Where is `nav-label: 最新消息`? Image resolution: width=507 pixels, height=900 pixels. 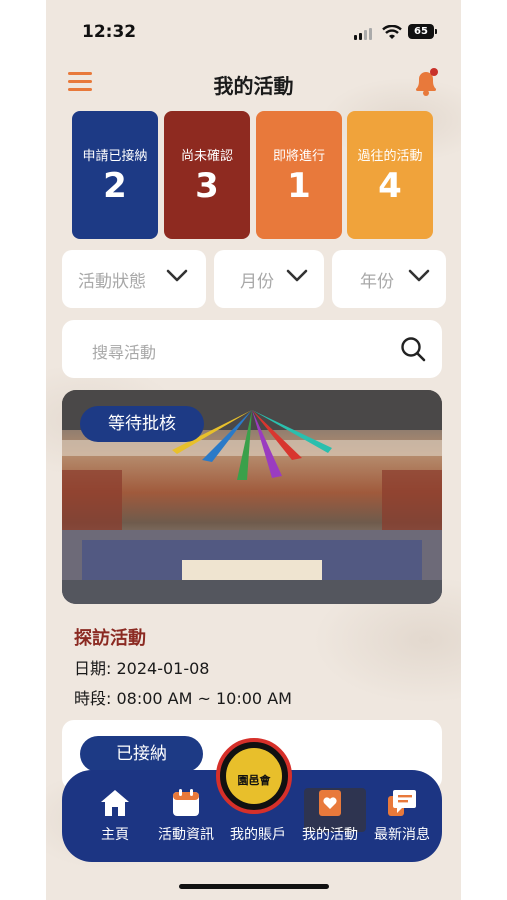 nav-label: 最新消息 is located at coordinates (402, 835).